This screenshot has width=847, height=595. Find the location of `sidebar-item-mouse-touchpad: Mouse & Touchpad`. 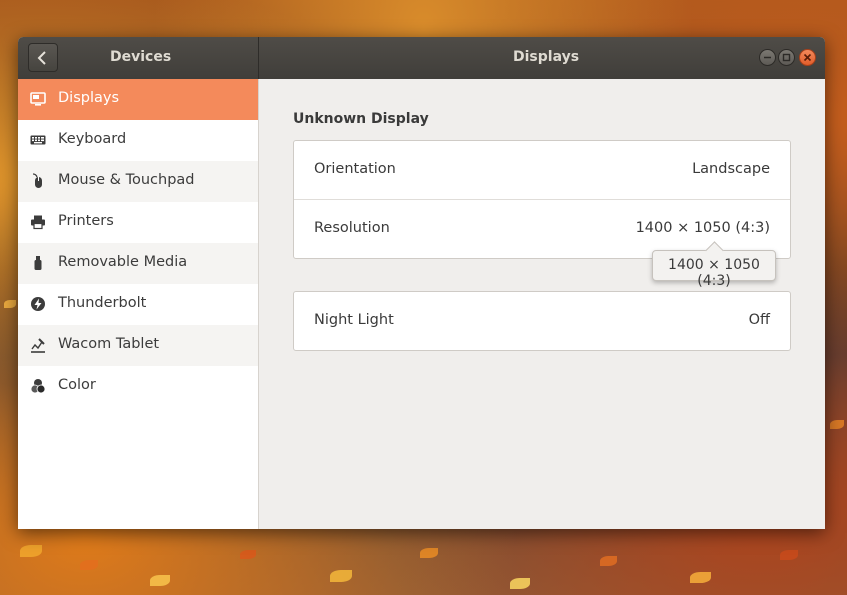

sidebar-item-mouse-touchpad: Mouse & Touchpad is located at coordinates (138, 181).